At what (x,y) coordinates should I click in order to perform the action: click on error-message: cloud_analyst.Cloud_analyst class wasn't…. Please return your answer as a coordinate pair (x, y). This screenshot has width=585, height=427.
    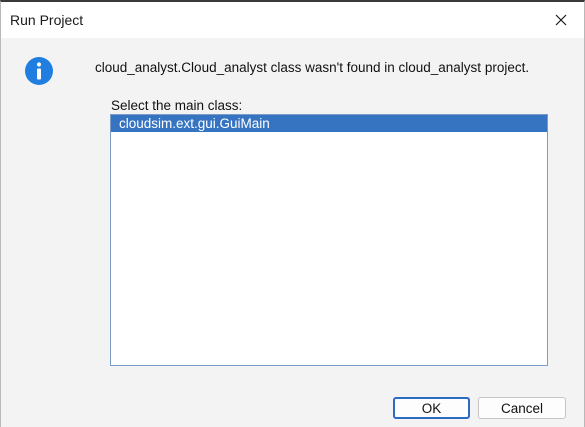
    Looking at the image, I should click on (312, 67).